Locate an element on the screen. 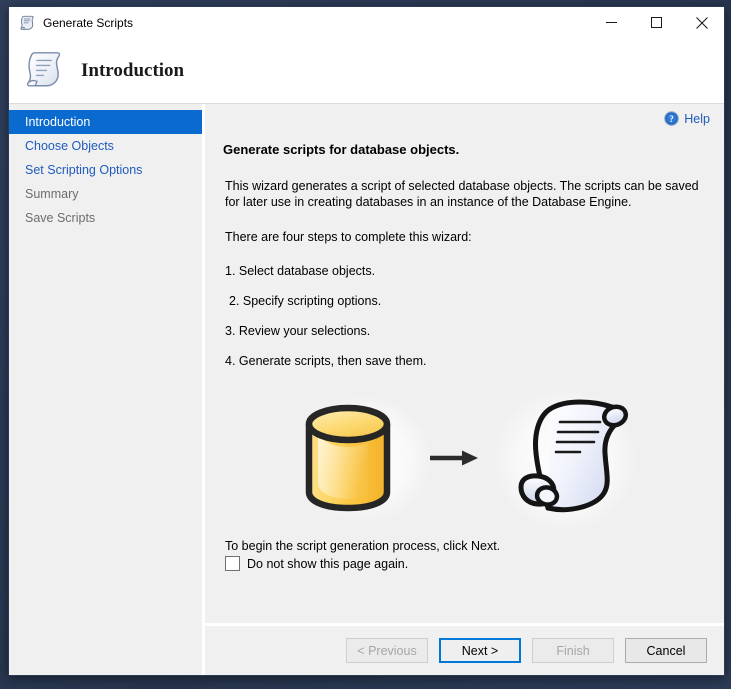 The height and width of the screenshot is (689, 731). button-label: < Previous is located at coordinates (387, 650).